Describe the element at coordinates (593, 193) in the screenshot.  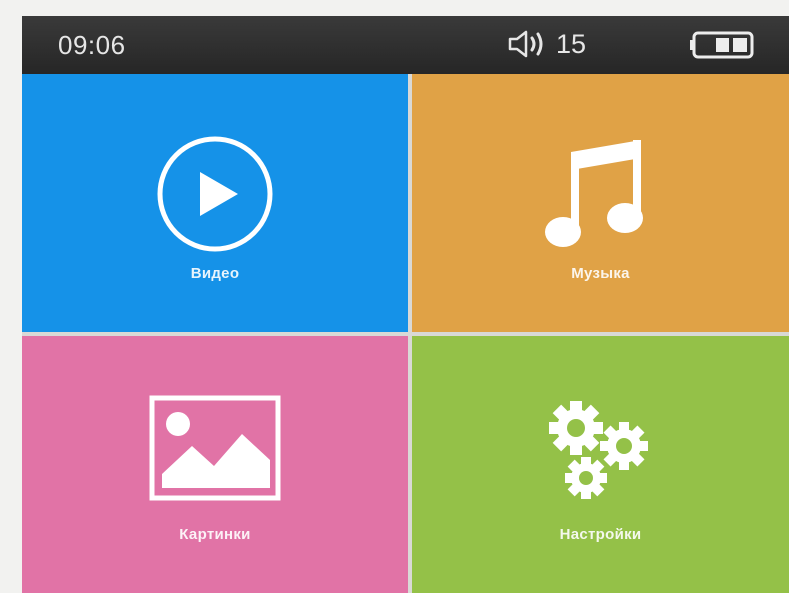
I see `music-note-icon` at that location.